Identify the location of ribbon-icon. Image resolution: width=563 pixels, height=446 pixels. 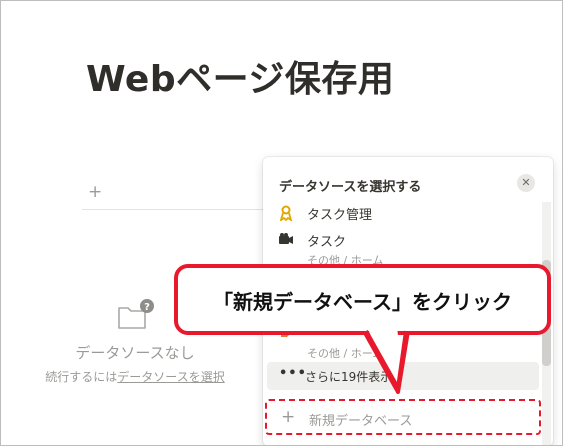
(286, 214).